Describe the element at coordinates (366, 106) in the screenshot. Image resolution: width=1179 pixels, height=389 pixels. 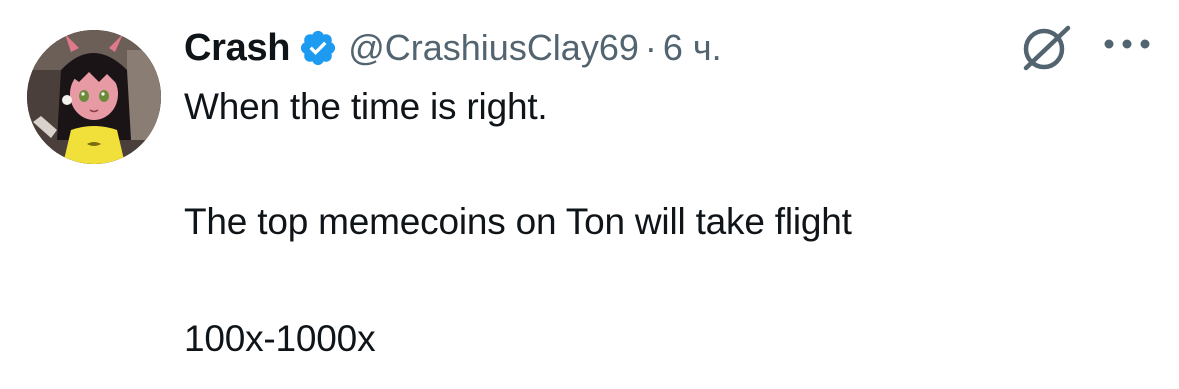
I see `tweet-text-line: When the time is right.` at that location.